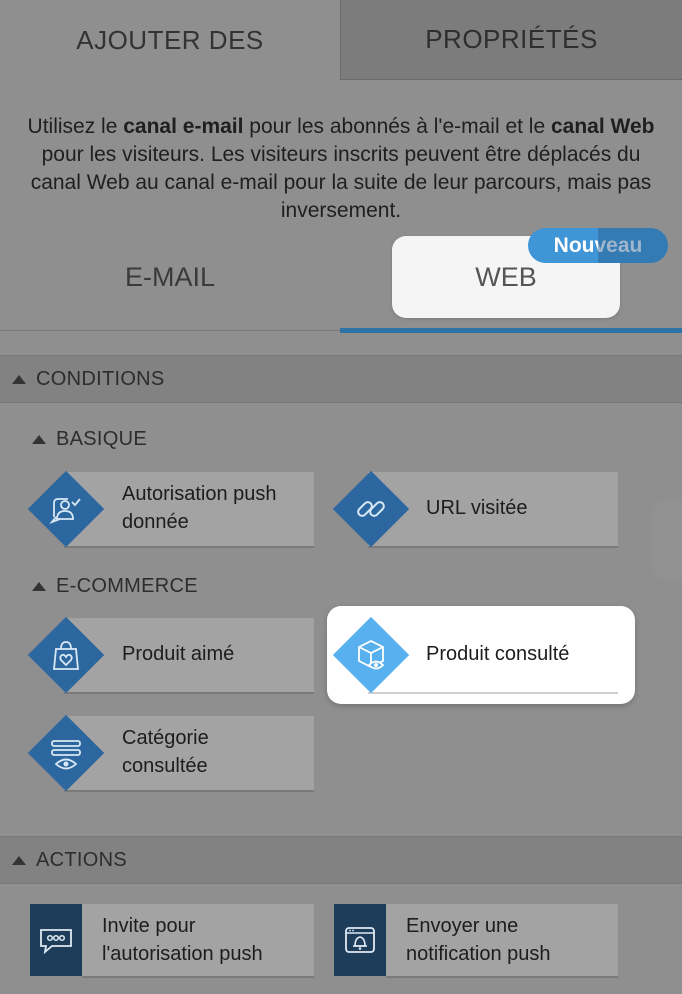  What do you see at coordinates (170, 330) in the screenshot?
I see `channel-divider` at bounding box center [170, 330].